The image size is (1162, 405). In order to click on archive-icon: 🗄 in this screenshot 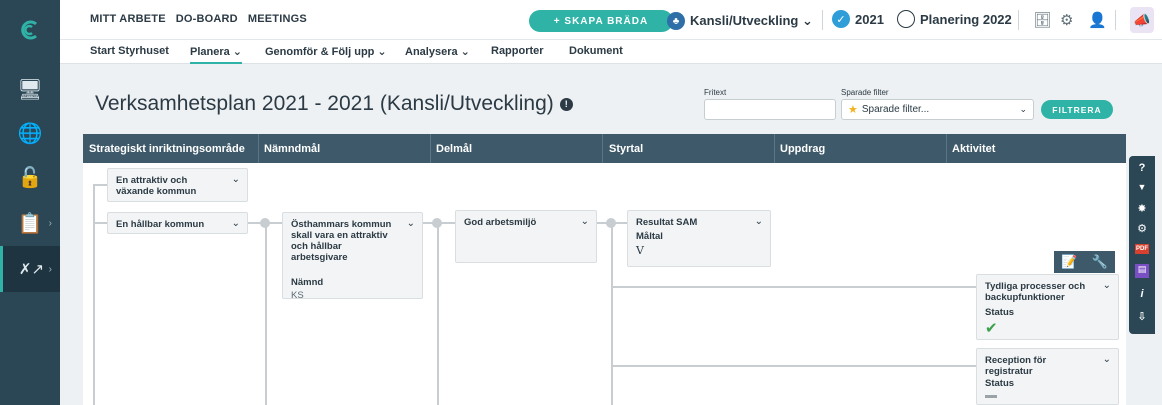, I will do `click(1042, 20)`.